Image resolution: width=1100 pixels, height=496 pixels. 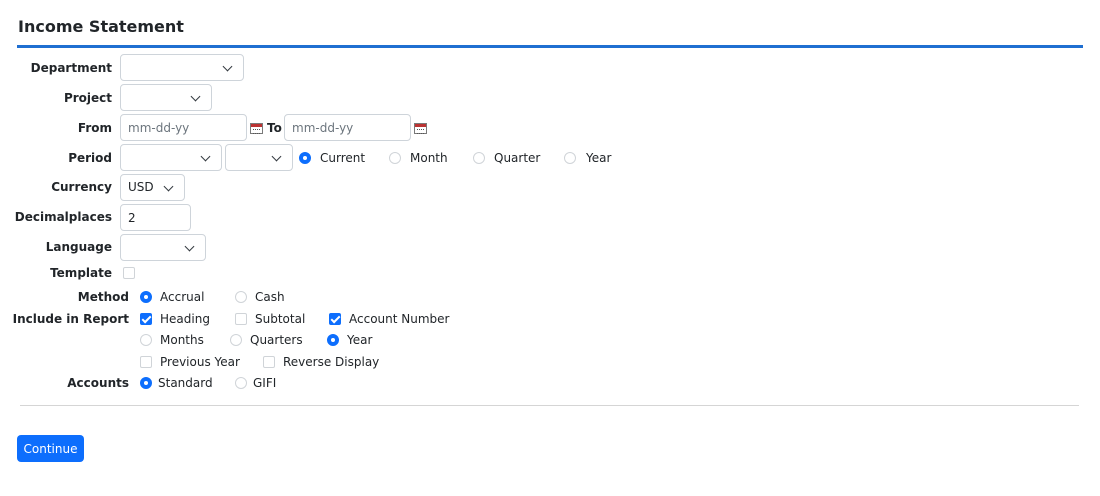 What do you see at coordinates (236, 340) in the screenshot?
I see `quarters-radio` at bounding box center [236, 340].